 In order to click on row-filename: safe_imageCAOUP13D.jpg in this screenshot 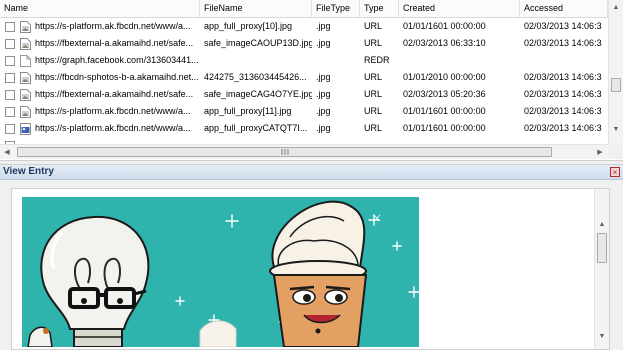, I will do `click(258, 43)`.